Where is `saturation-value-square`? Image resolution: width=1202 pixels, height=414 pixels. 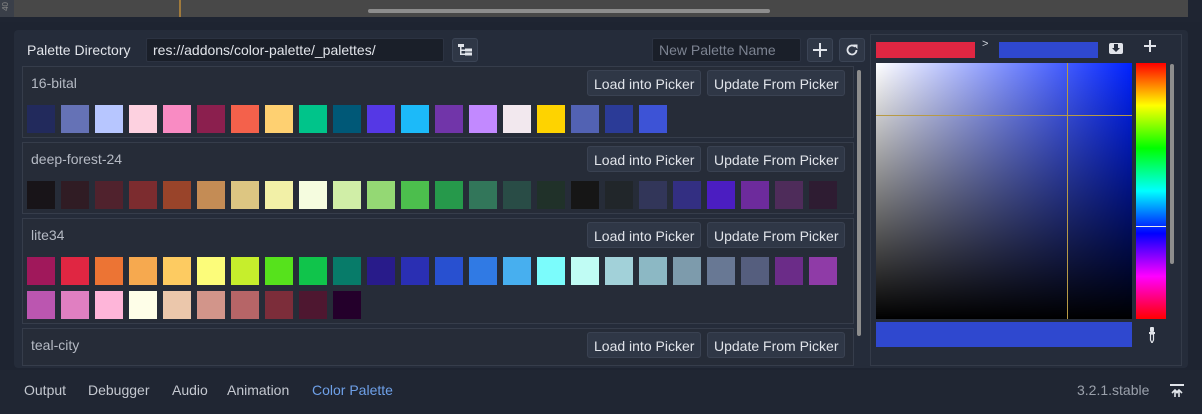 saturation-value-square is located at coordinates (1004, 191).